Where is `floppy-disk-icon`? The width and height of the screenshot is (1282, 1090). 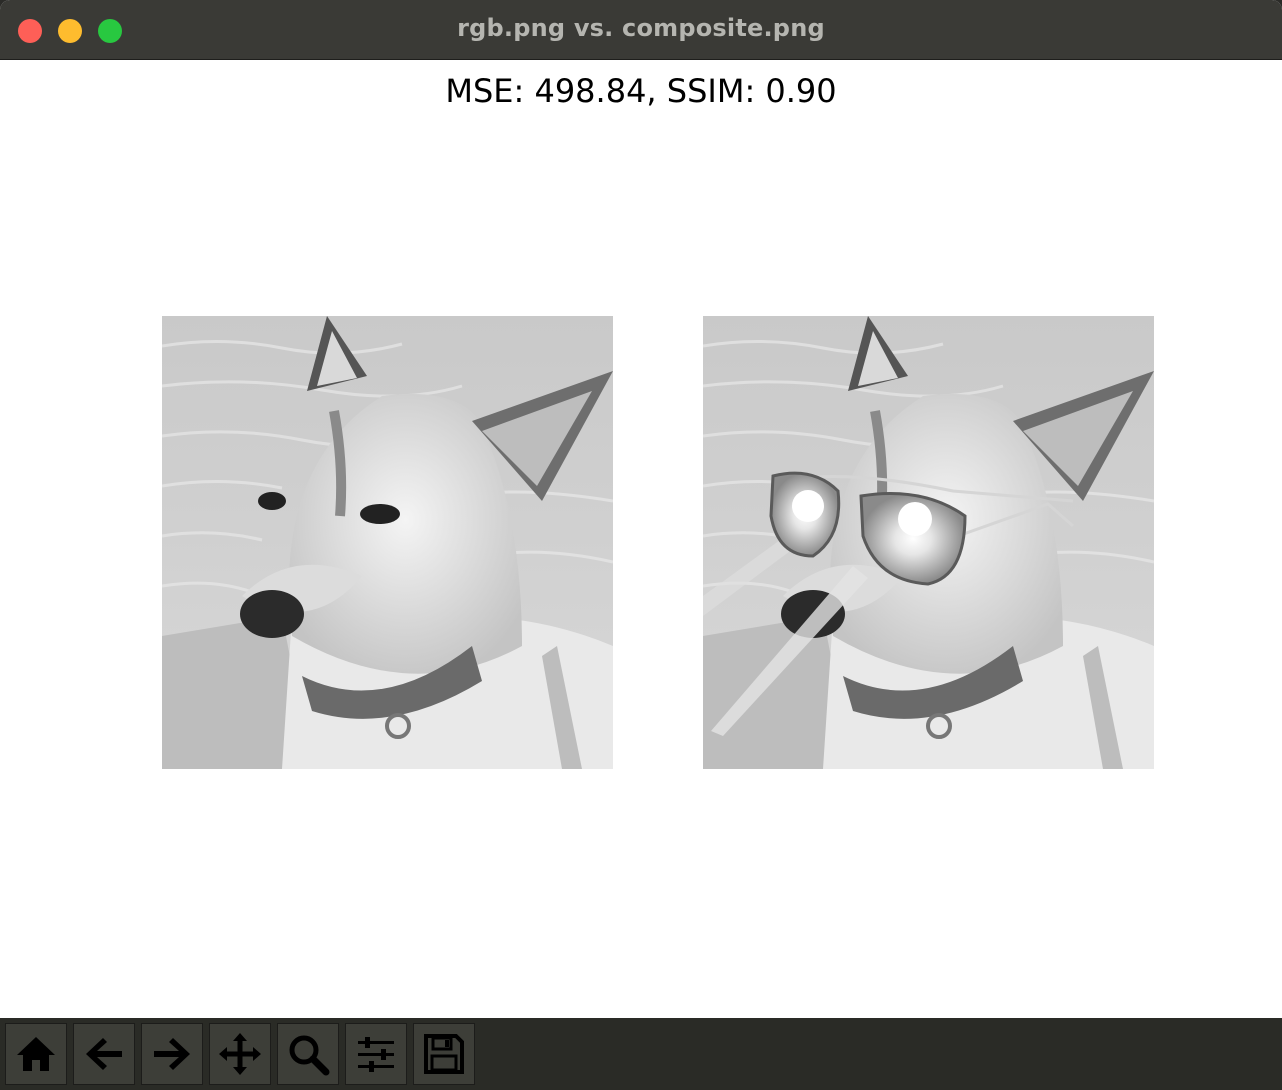
floppy-disk-icon is located at coordinates (444, 1054).